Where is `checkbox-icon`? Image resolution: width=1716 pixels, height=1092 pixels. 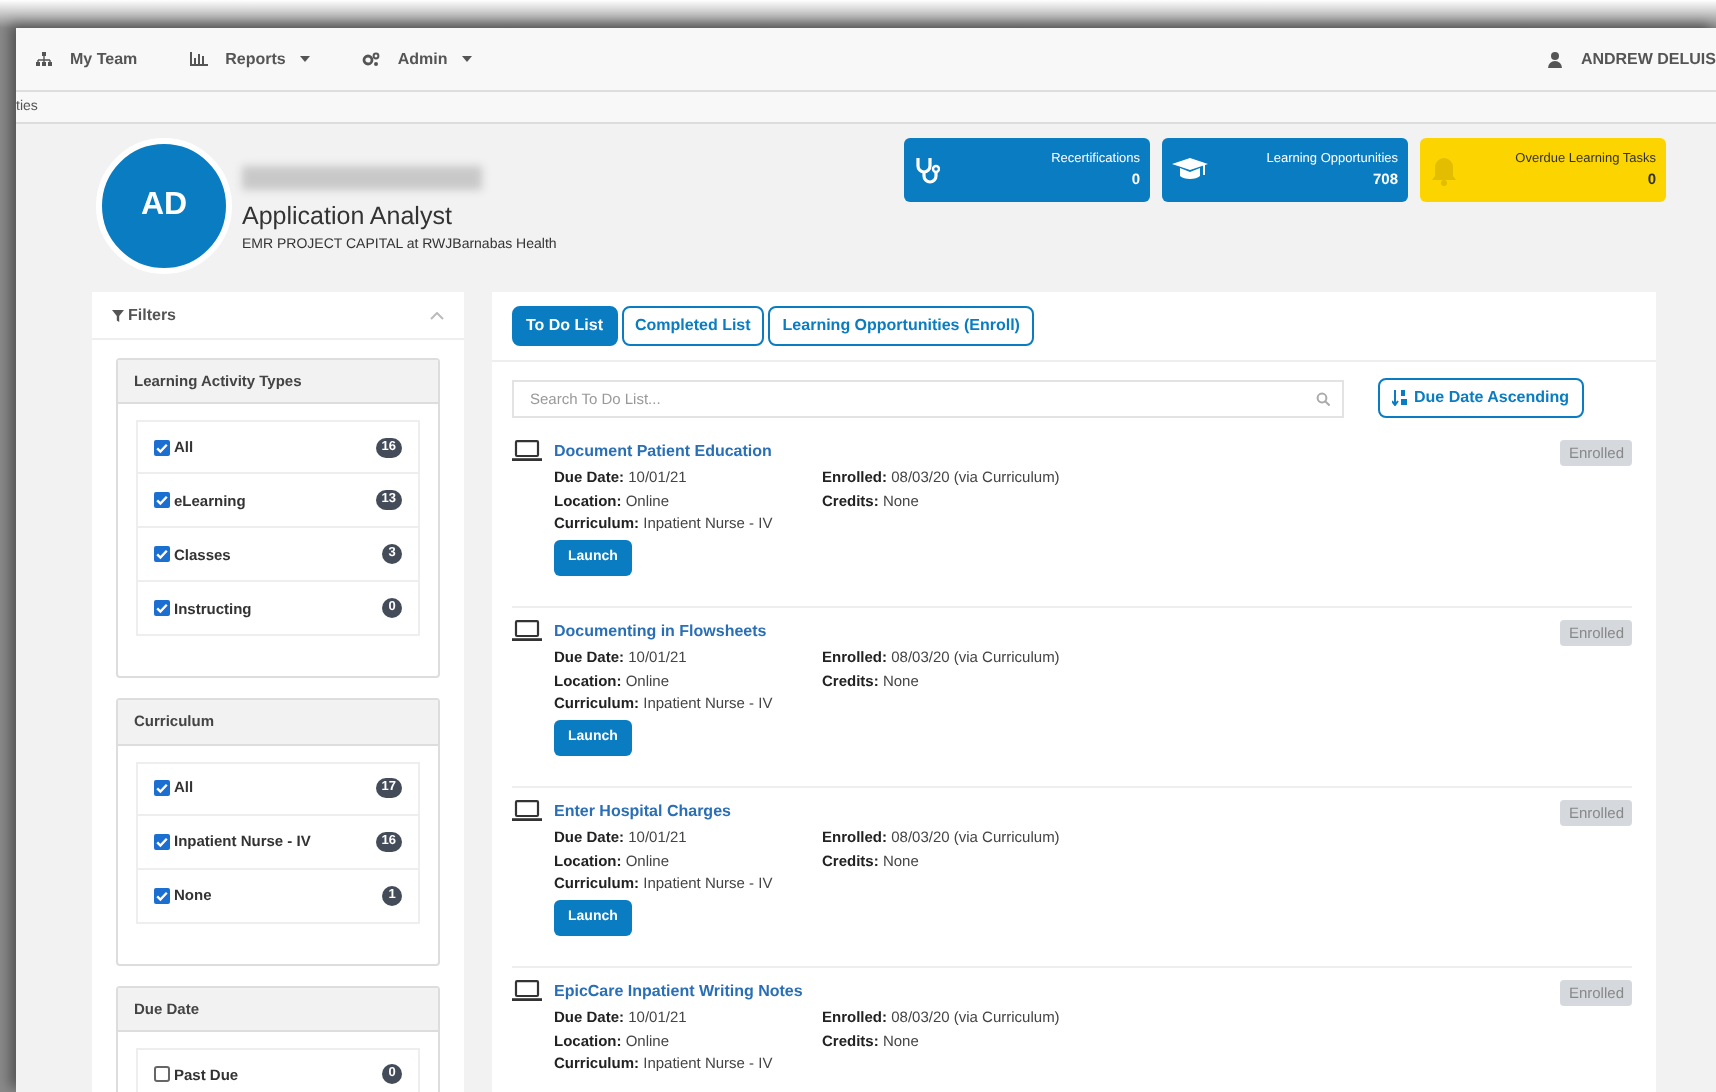
checkbox-icon is located at coordinates (162, 1074).